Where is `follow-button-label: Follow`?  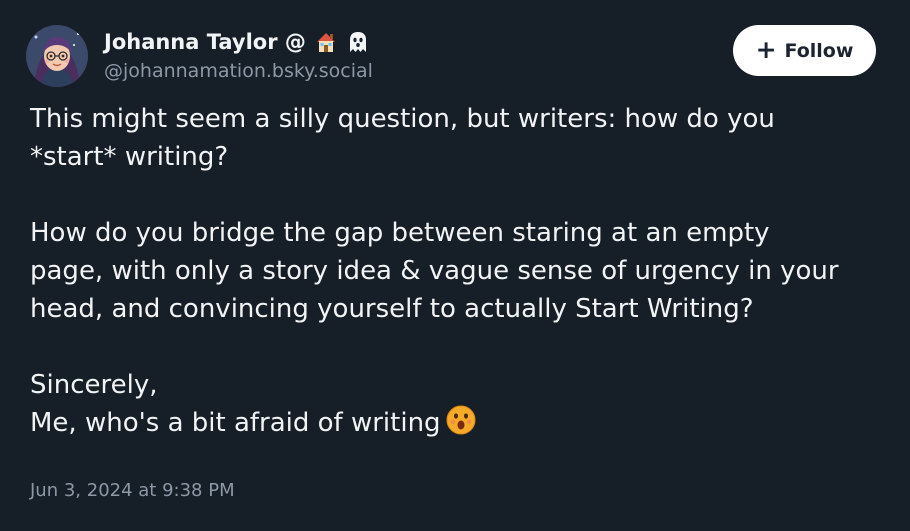 follow-button-label: Follow is located at coordinates (819, 50).